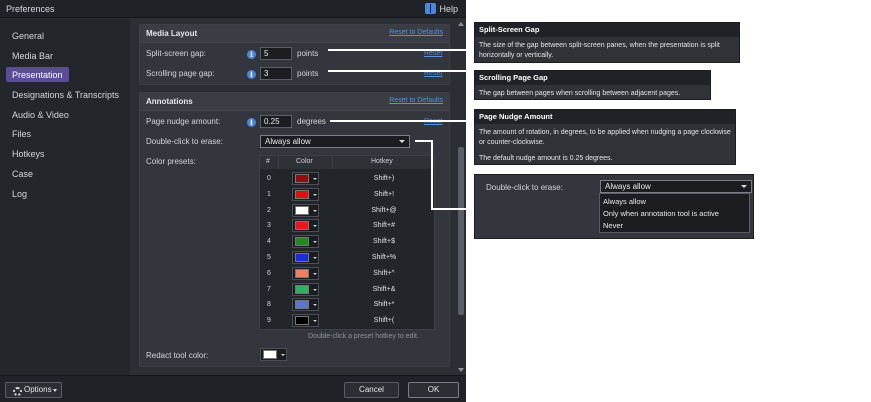  I want to click on preset-row: 5 Shift+%, so click(347, 258).